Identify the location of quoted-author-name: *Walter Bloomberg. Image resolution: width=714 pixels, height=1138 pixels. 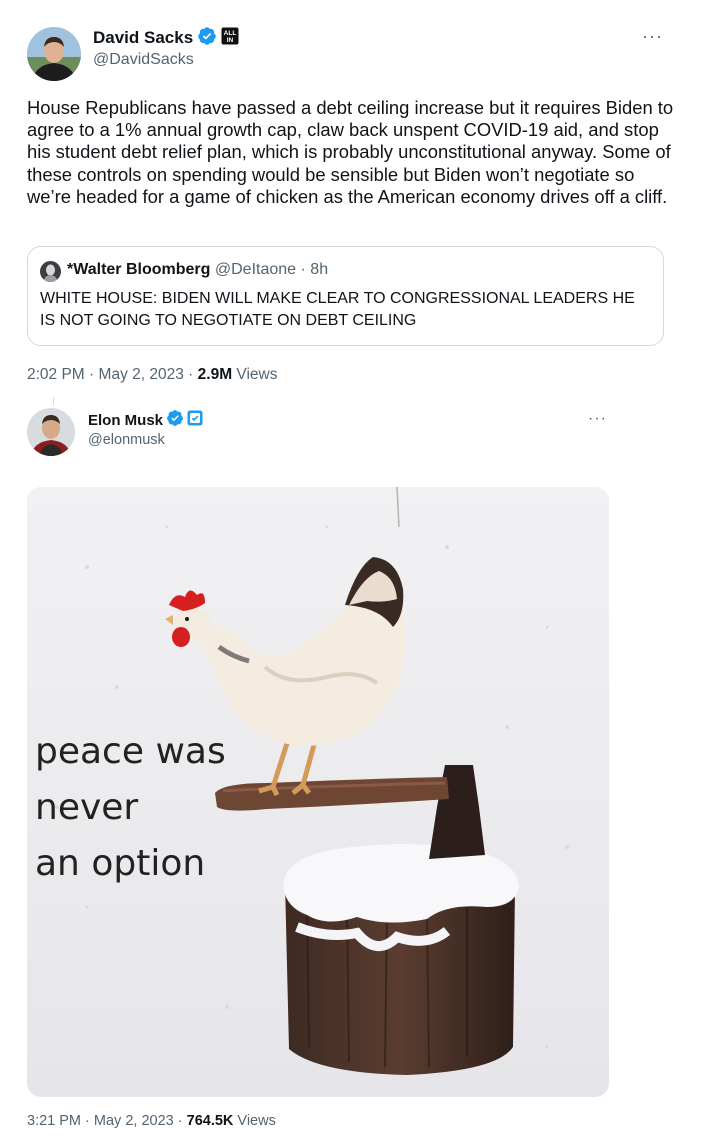
(139, 269).